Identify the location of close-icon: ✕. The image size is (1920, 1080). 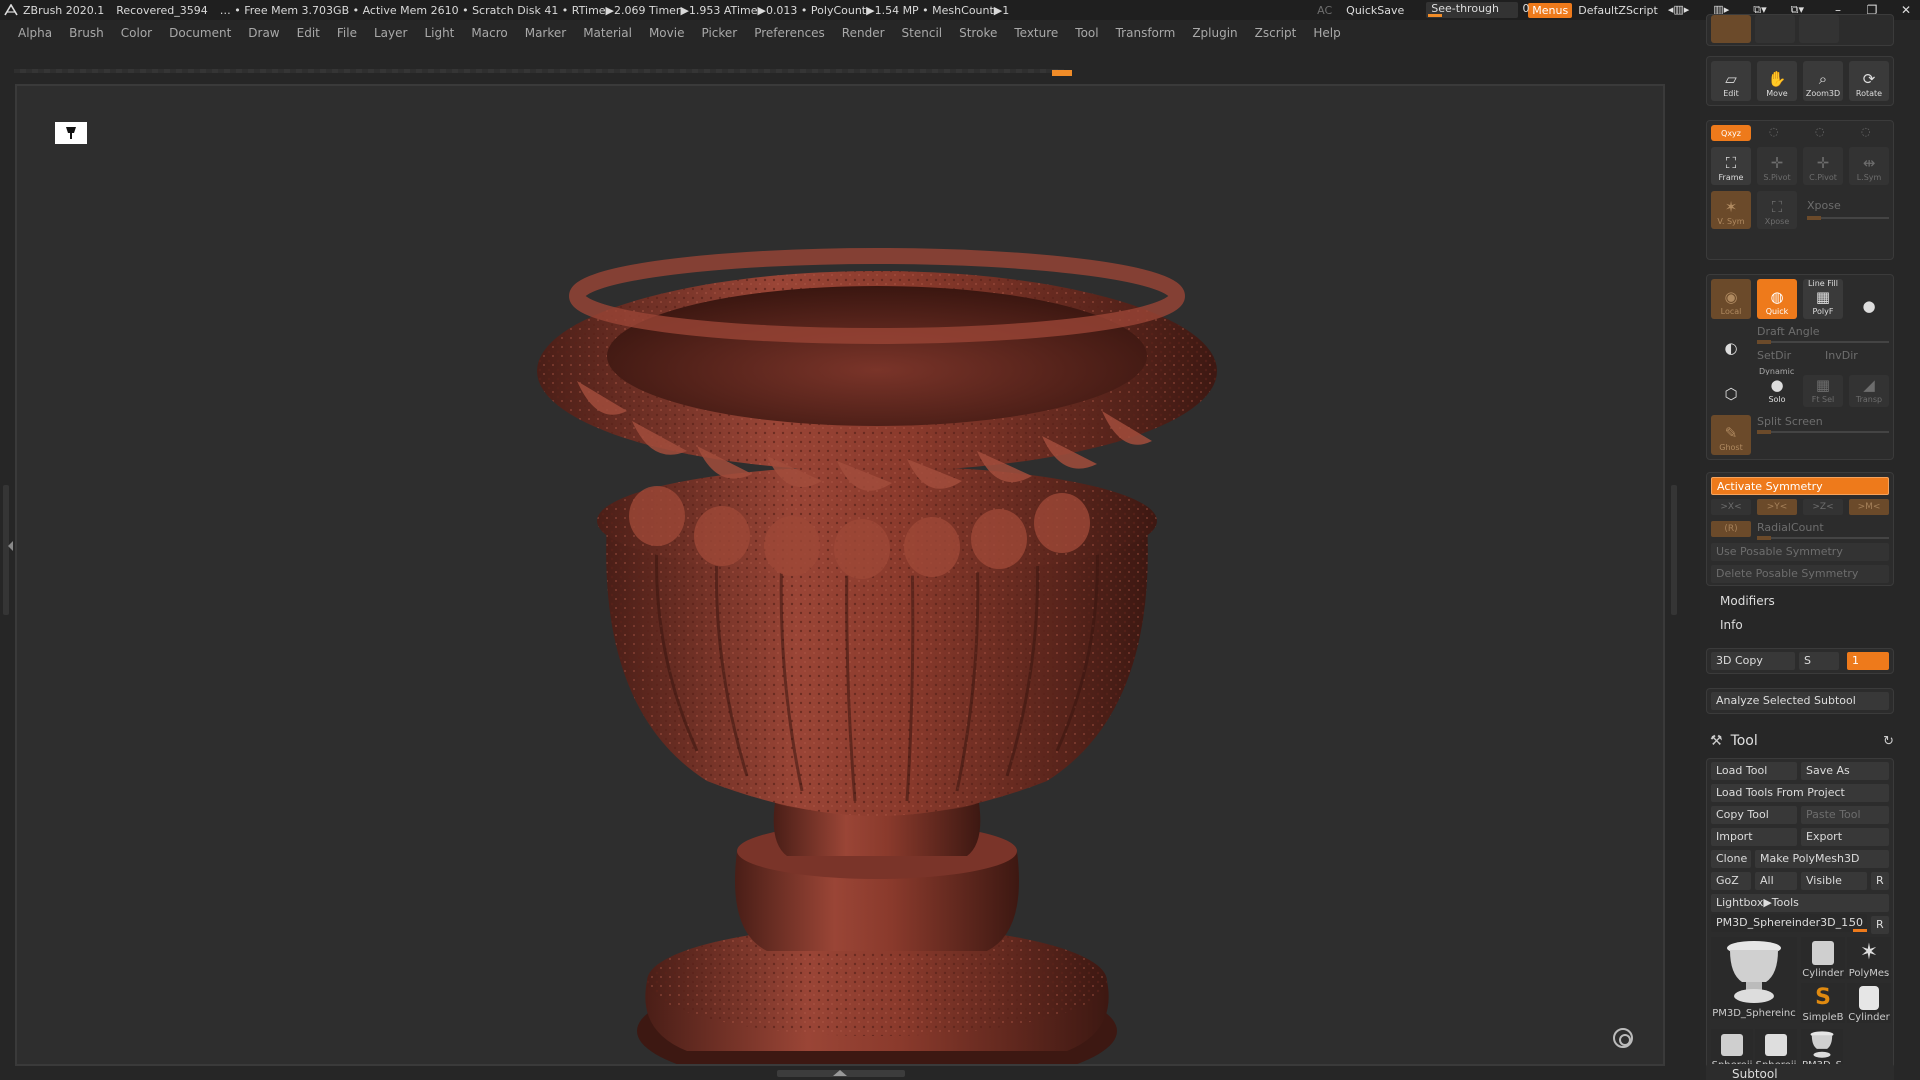
(1906, 10).